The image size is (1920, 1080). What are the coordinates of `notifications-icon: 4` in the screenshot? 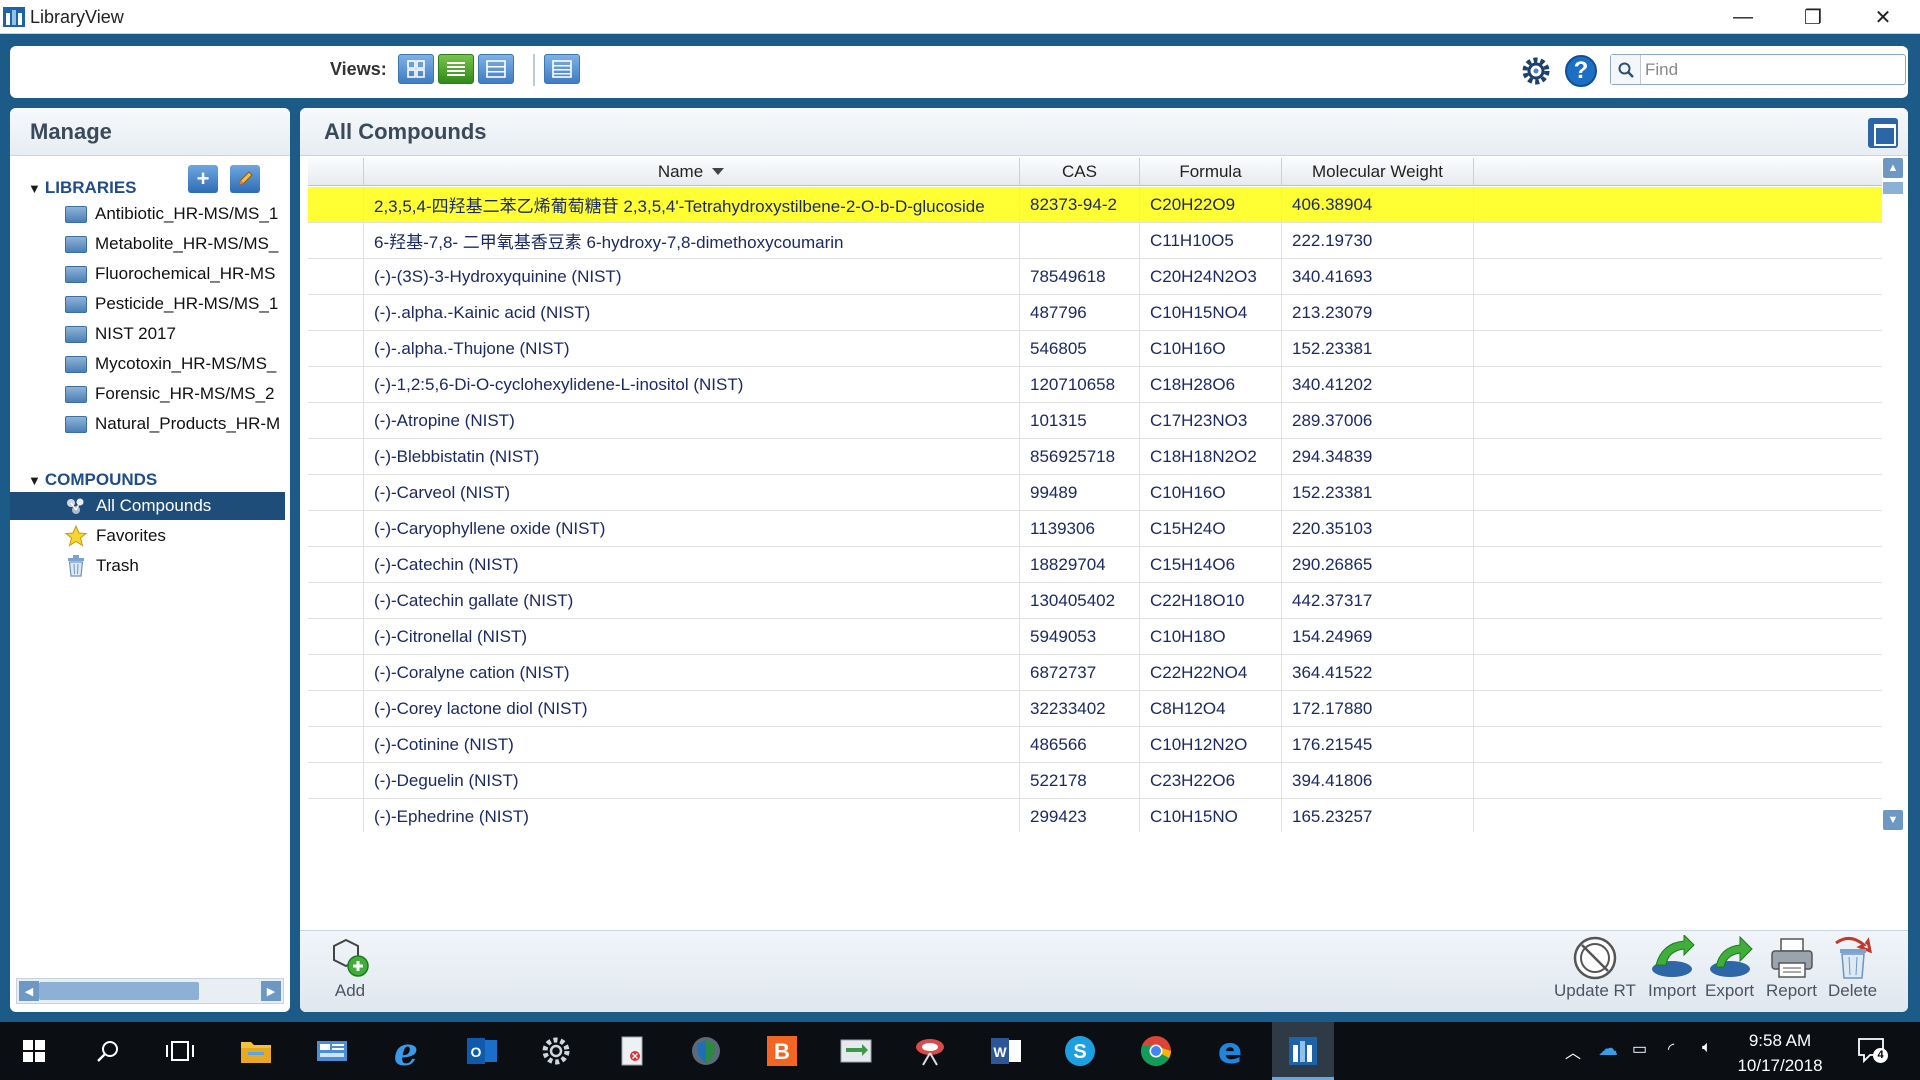 It's located at (1872, 1050).